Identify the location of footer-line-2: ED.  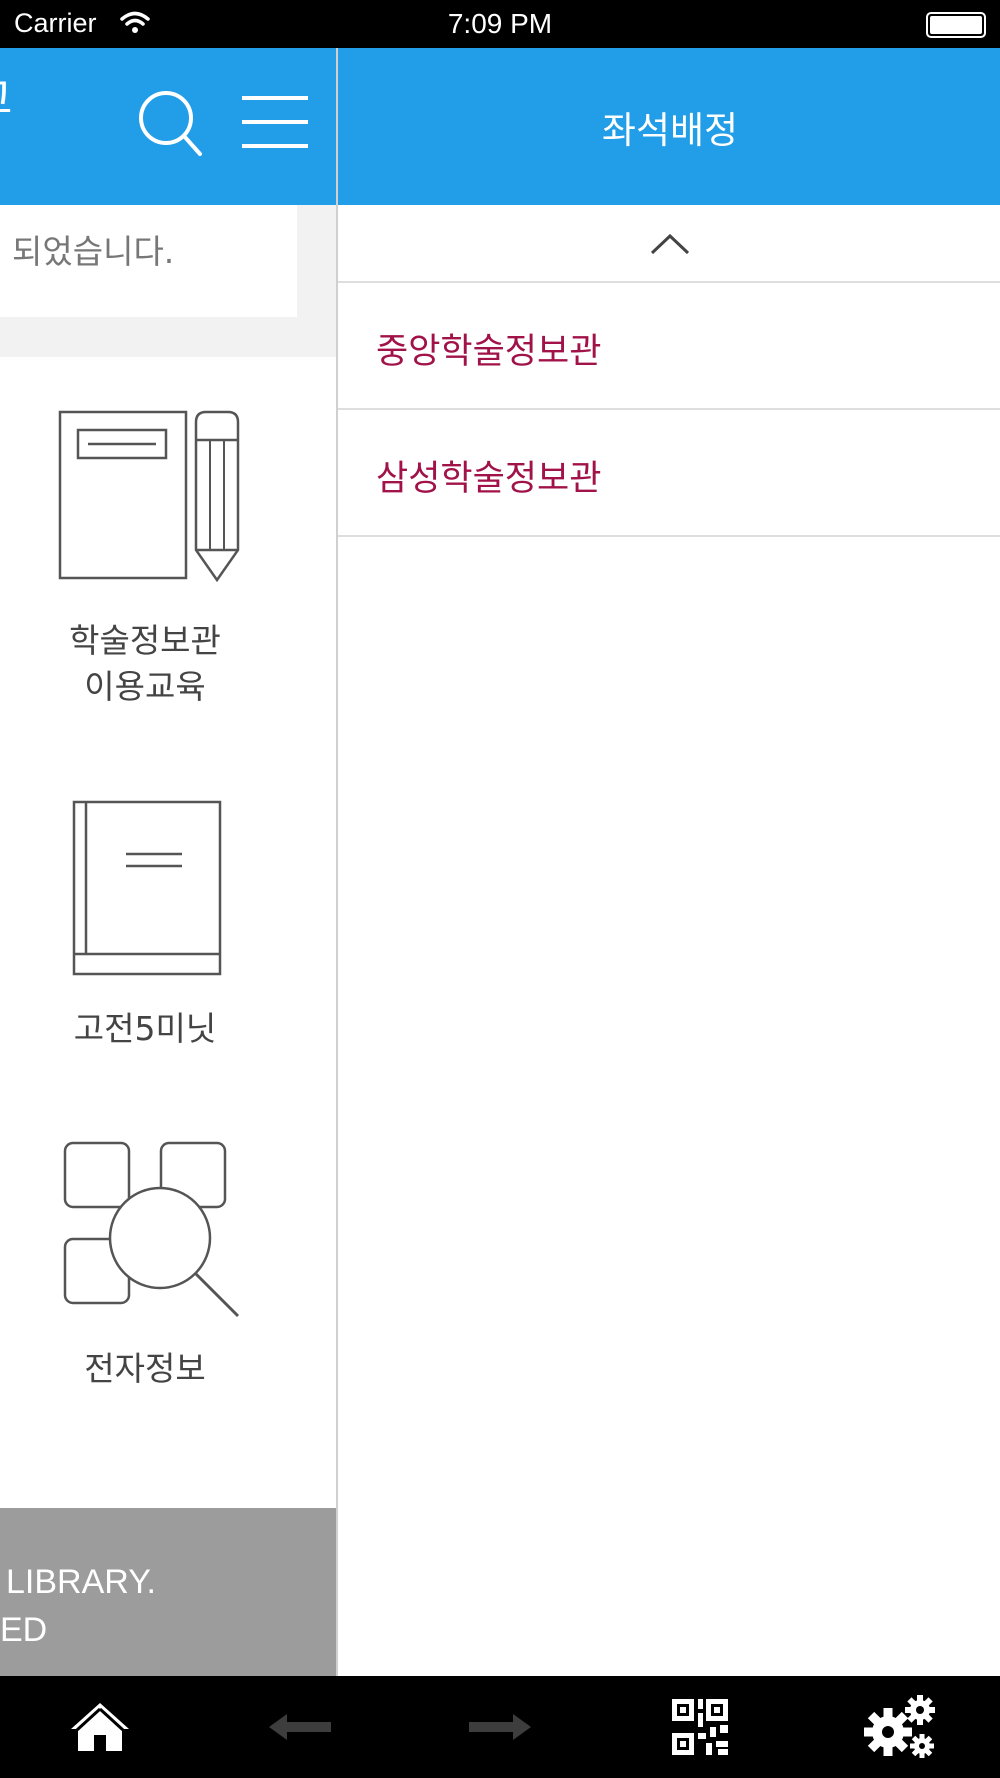
(24, 1630).